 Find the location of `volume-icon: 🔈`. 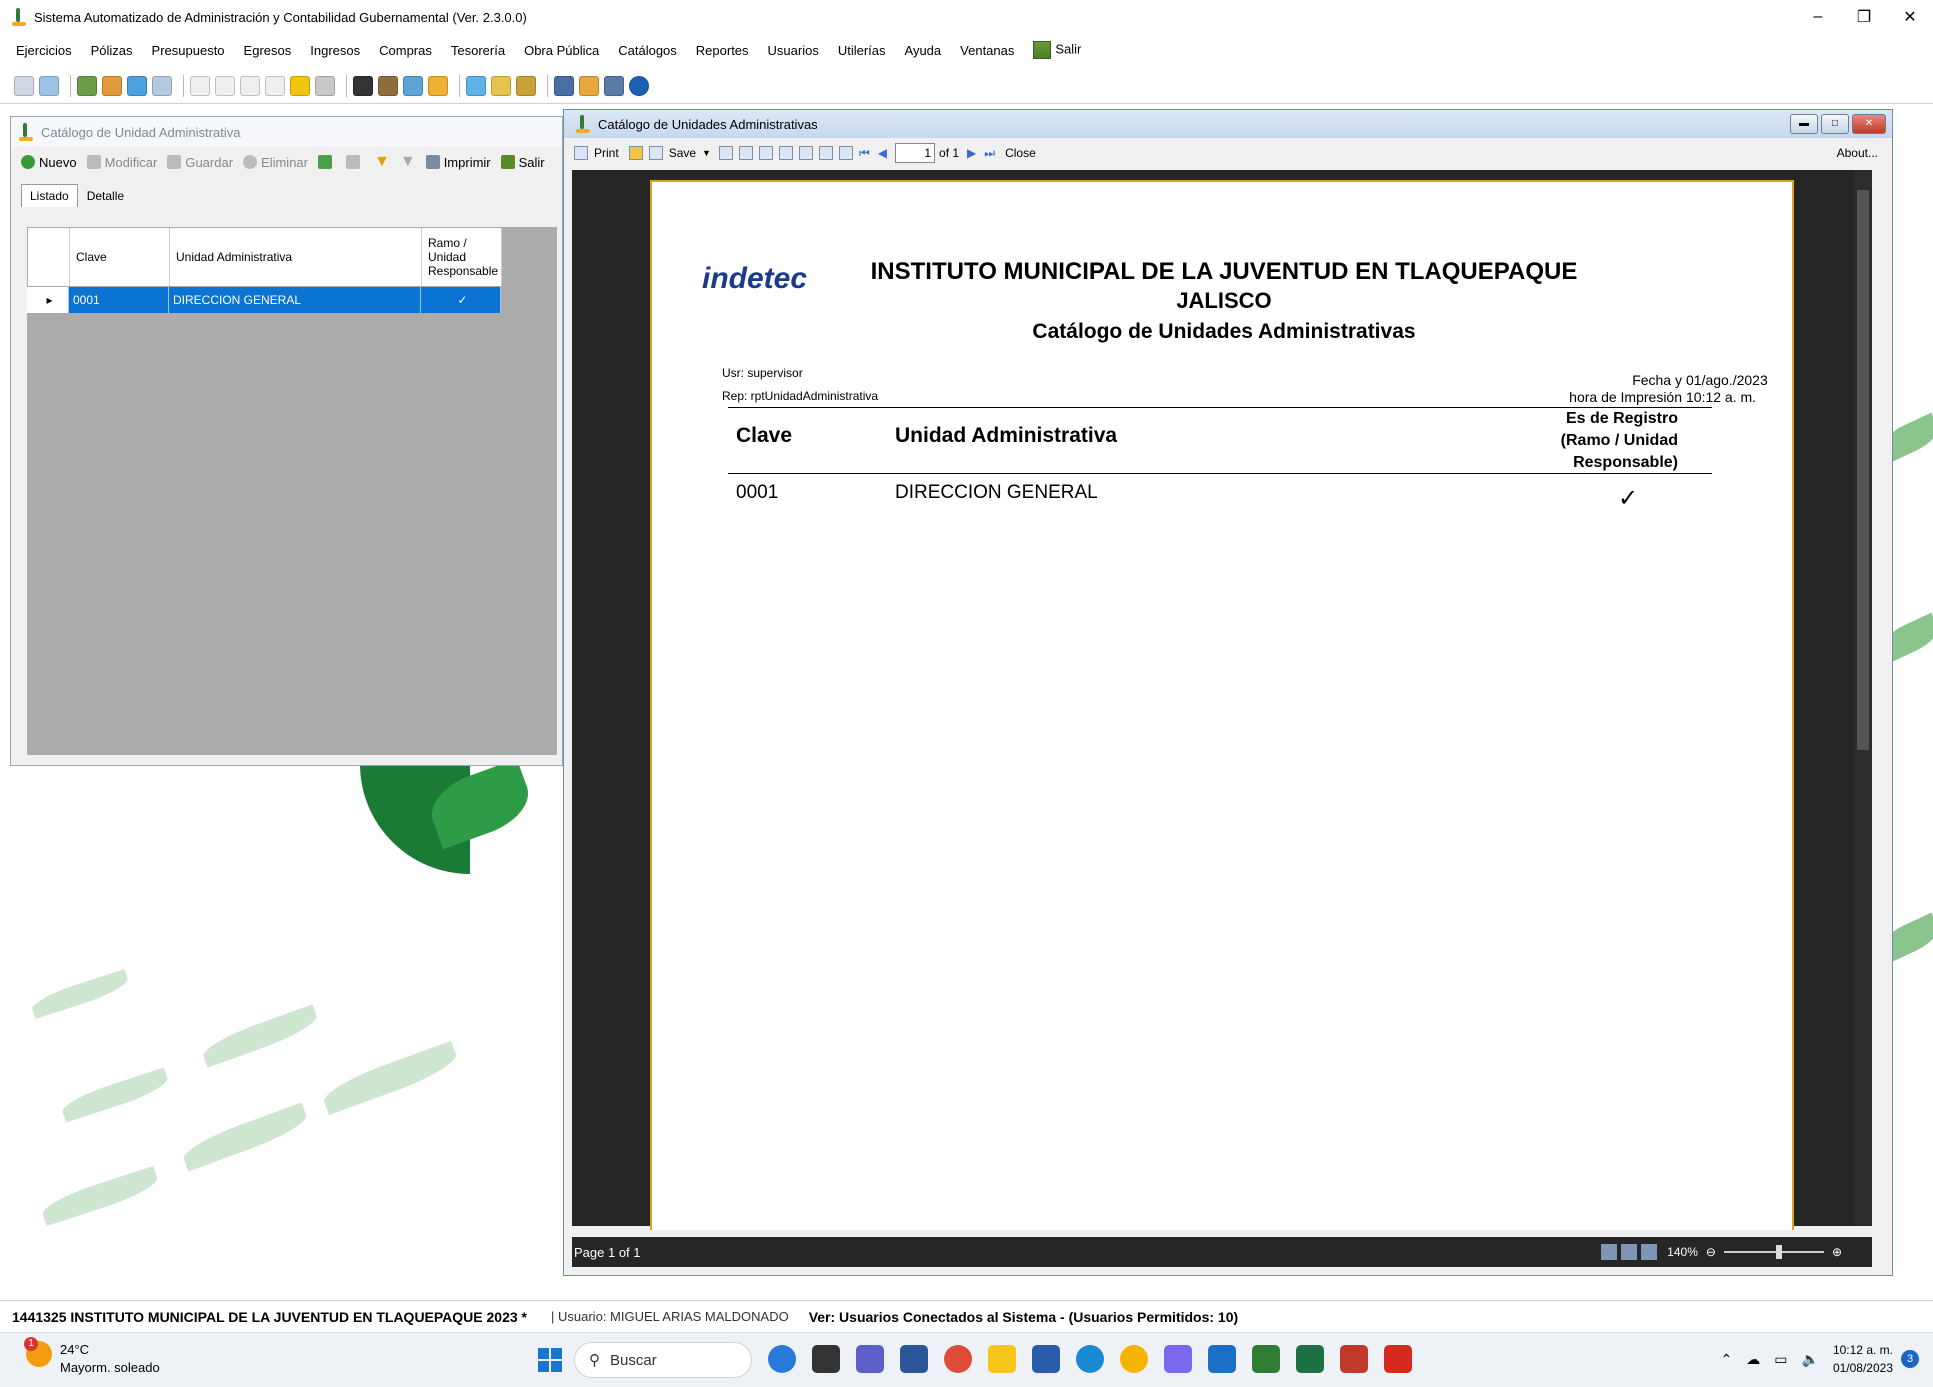

volume-icon: 🔈 is located at coordinates (1810, 1359).